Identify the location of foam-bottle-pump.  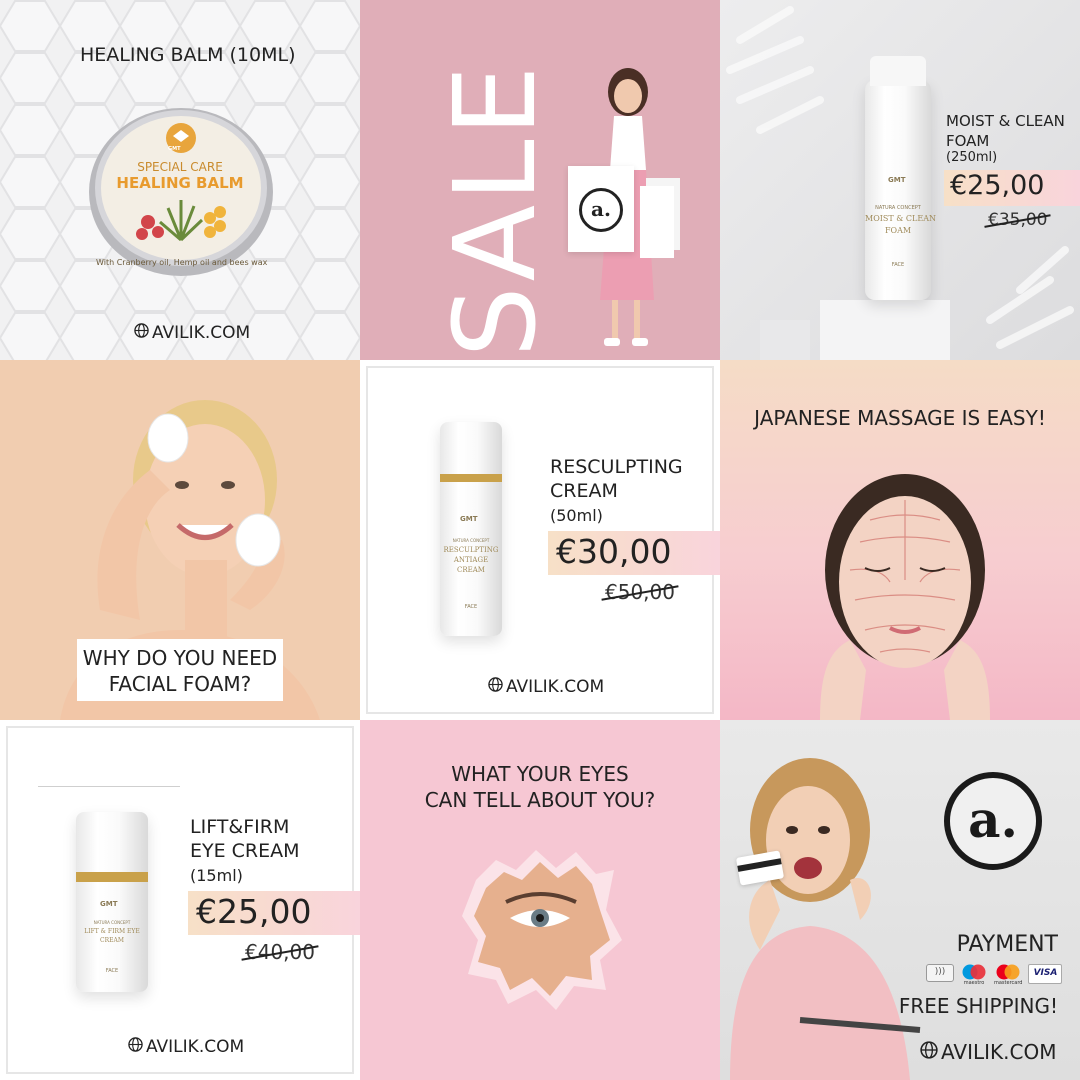
(898, 71).